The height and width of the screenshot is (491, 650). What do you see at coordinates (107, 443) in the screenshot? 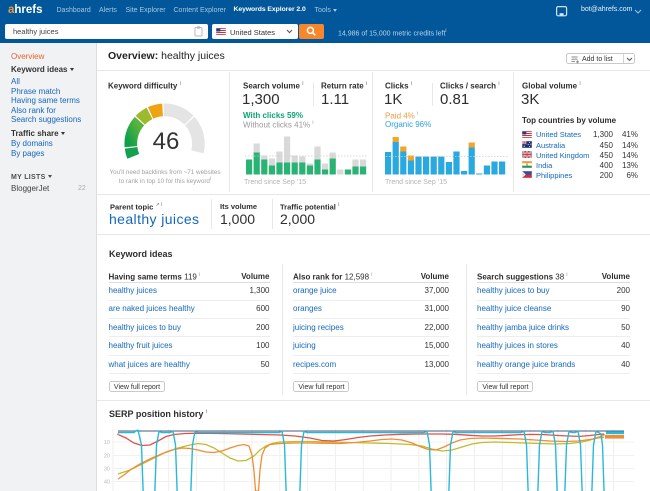
I see `svg-text: 10` at bounding box center [107, 443].